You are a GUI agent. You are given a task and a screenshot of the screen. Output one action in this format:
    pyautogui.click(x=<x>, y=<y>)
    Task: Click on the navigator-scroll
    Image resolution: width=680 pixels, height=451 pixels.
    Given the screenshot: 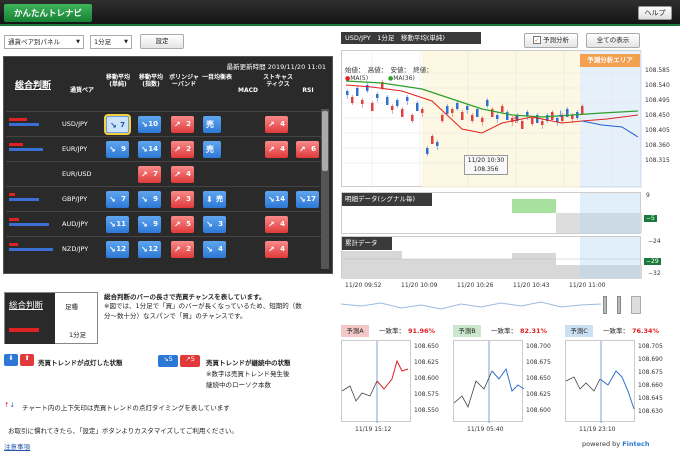 What is the action you would take?
    pyautogui.click(x=636, y=305)
    